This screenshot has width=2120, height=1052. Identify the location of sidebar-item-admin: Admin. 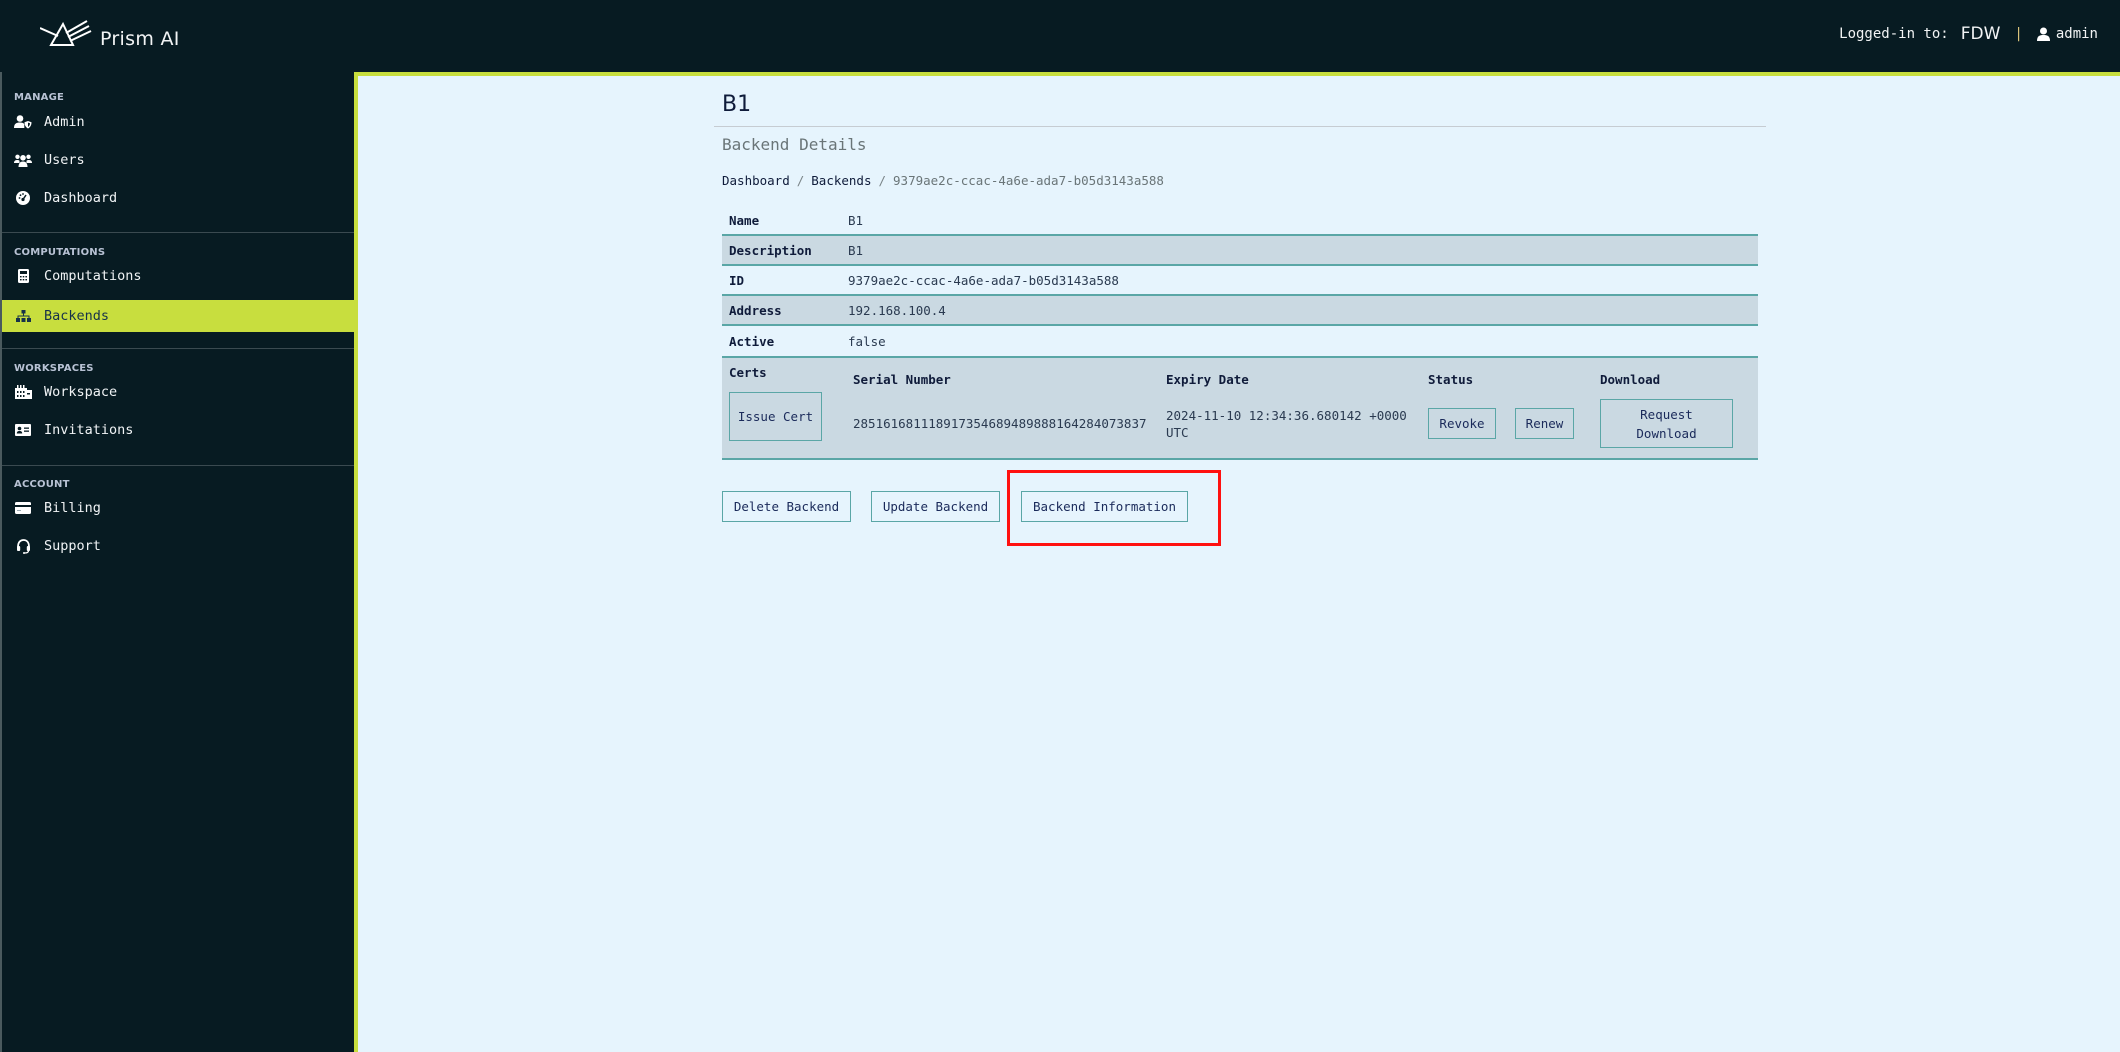
(178, 122).